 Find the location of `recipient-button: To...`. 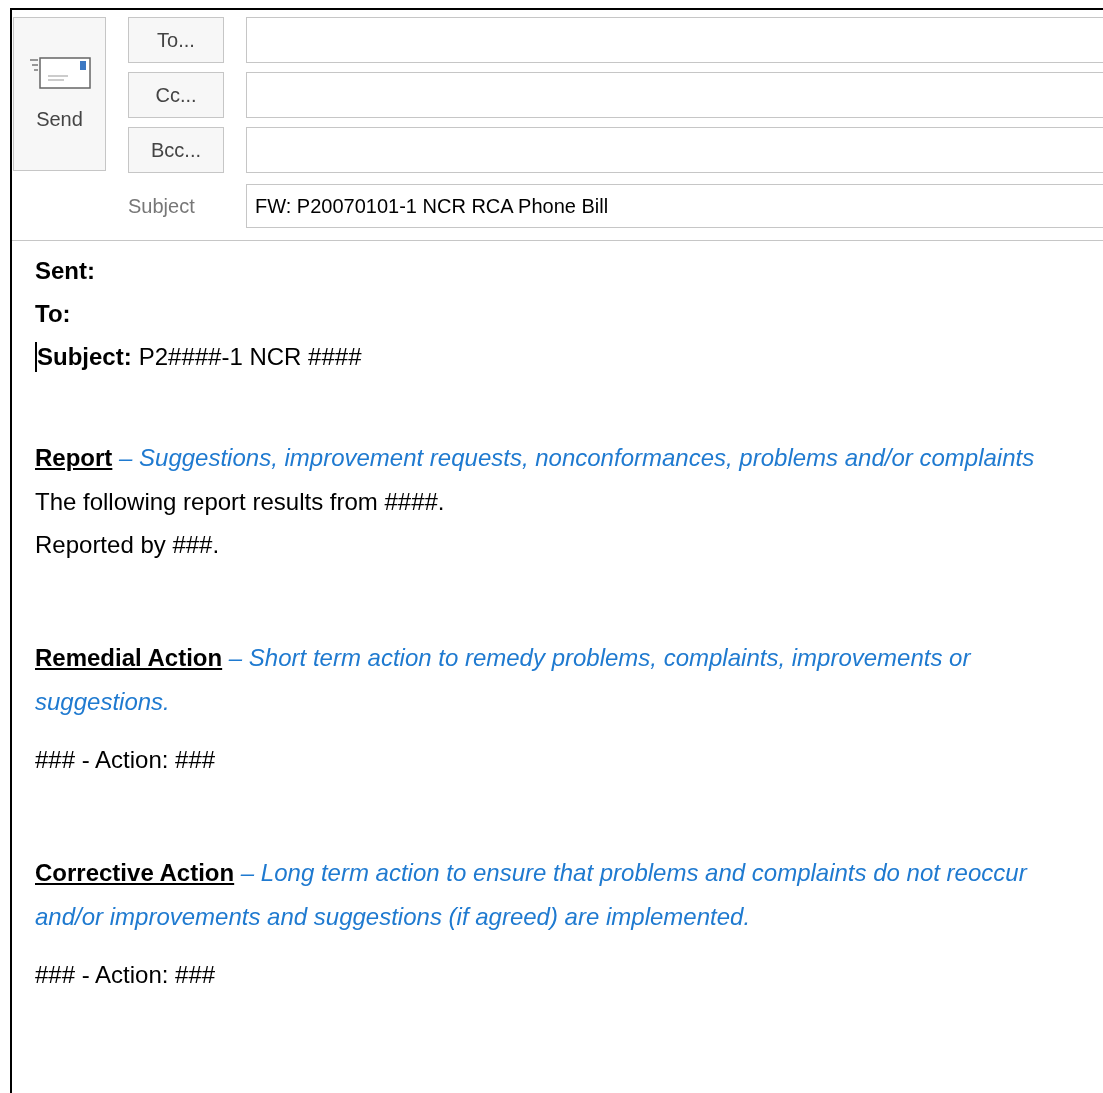

recipient-button: To... is located at coordinates (176, 40).